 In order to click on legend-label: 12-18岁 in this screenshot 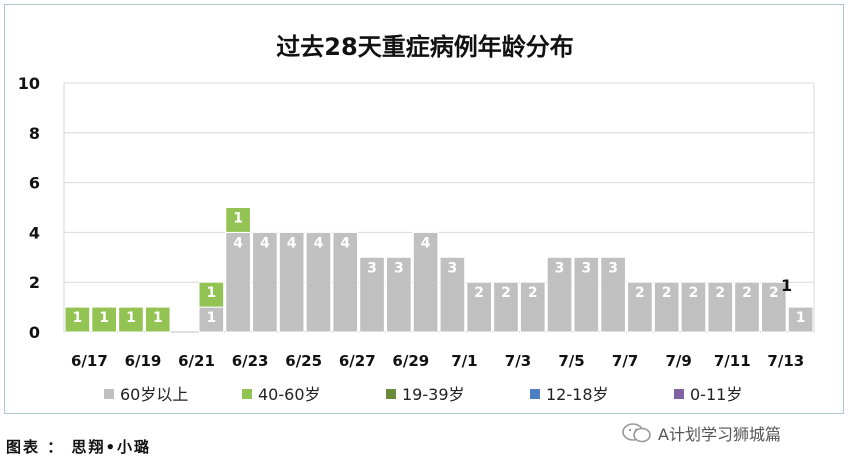, I will do `click(577, 394)`.